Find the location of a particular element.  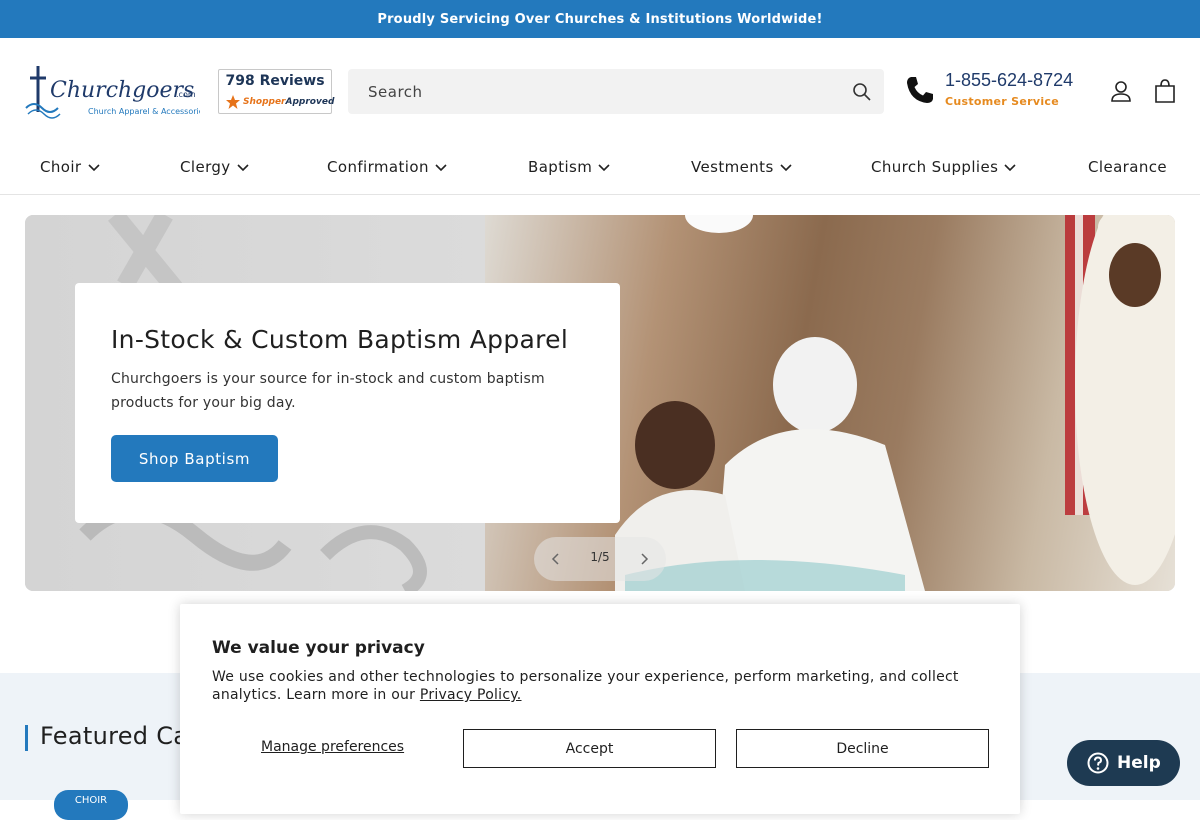

phone-icon is located at coordinates (920, 90).